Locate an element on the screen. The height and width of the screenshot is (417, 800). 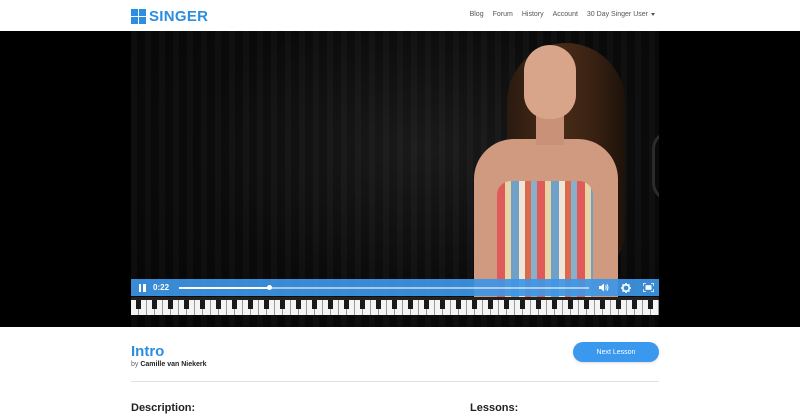
user-menu-label: 30 Day Singer User is located at coordinates (617, 14).